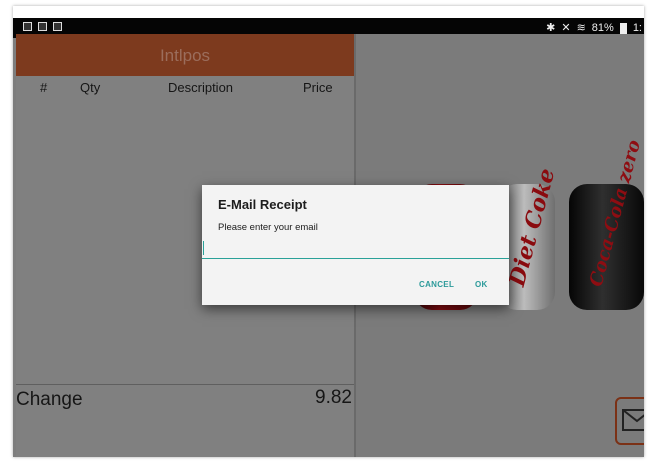  I want to click on battery-icon, so click(623, 28).